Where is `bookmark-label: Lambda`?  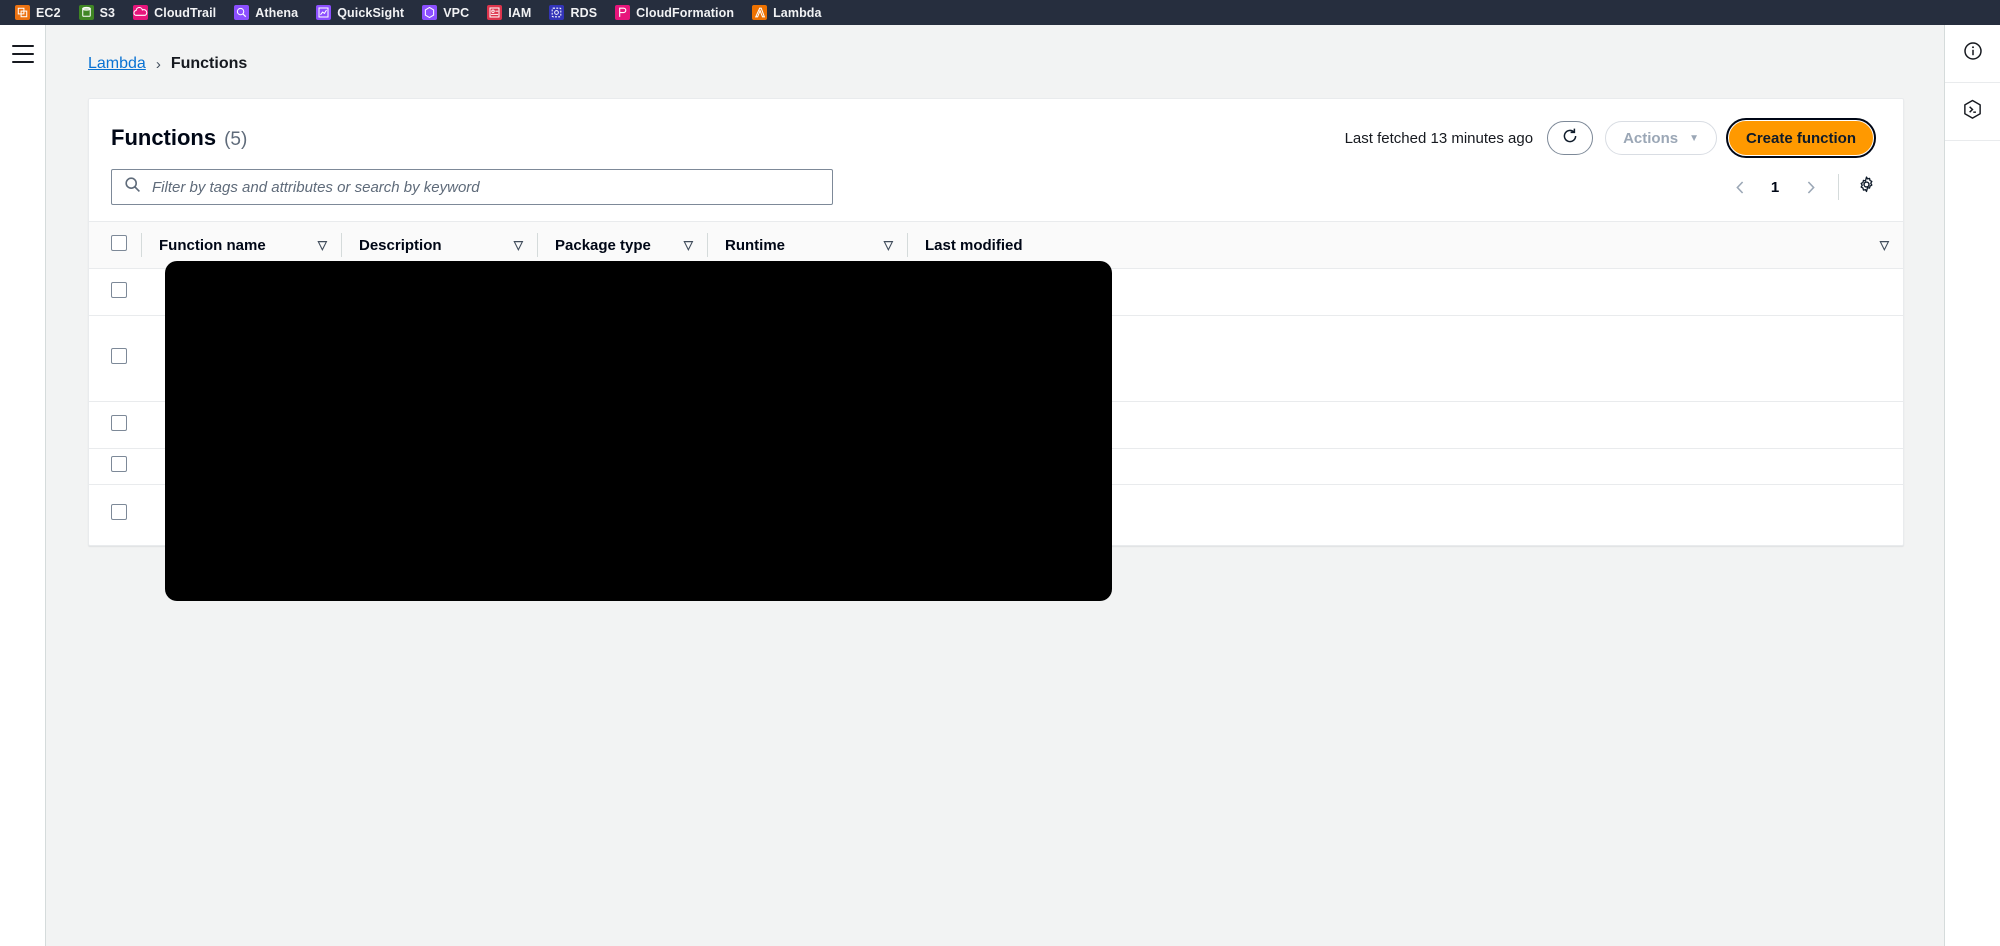 bookmark-label: Lambda is located at coordinates (797, 12).